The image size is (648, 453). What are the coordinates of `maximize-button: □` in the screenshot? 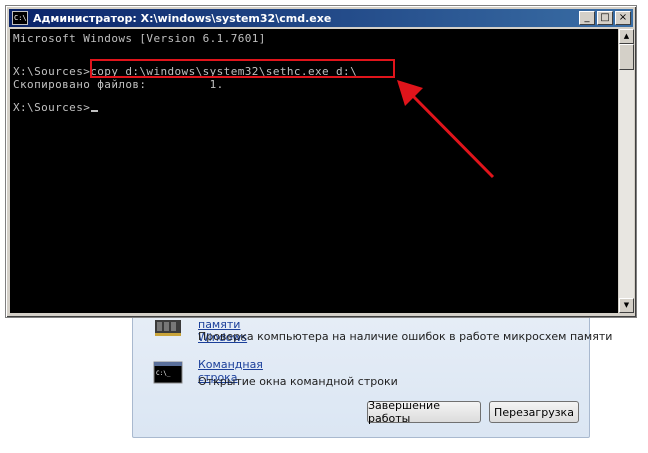 It's located at (605, 18).